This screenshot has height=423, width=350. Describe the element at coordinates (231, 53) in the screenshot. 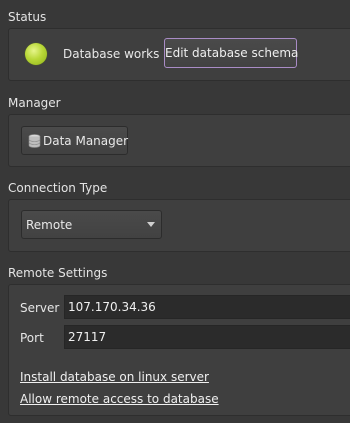

I see `edit-database-schema-button: Edit database schema` at that location.